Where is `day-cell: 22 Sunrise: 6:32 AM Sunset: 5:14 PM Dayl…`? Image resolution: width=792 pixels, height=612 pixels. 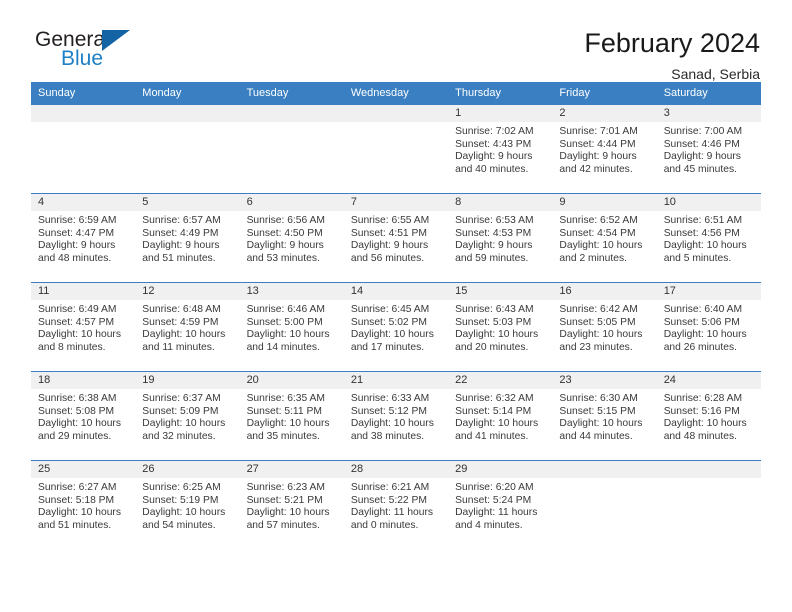 day-cell: 22 Sunrise: 6:32 AM Sunset: 5:14 PM Dayl… is located at coordinates (500, 416).